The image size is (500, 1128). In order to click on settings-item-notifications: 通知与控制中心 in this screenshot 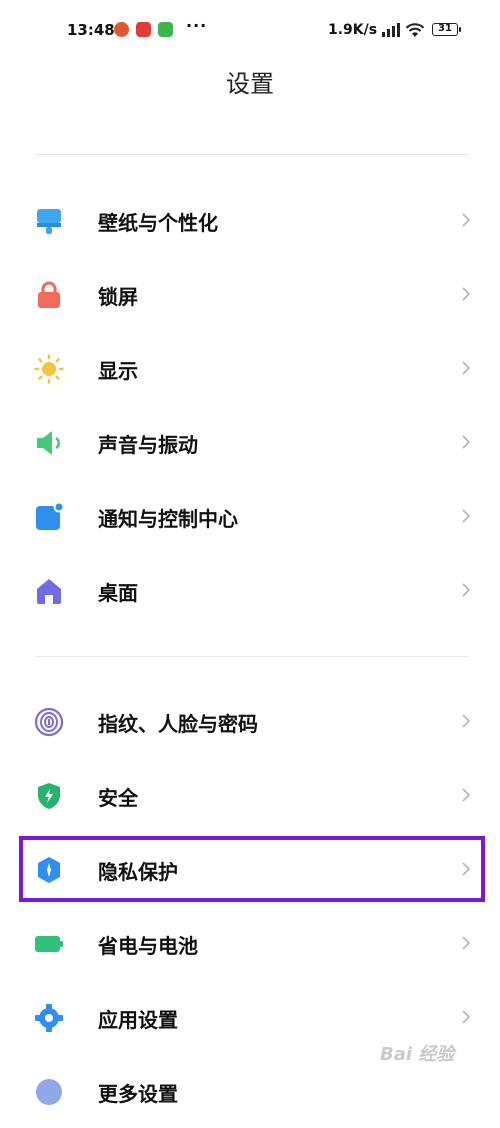, I will do `click(250, 516)`.